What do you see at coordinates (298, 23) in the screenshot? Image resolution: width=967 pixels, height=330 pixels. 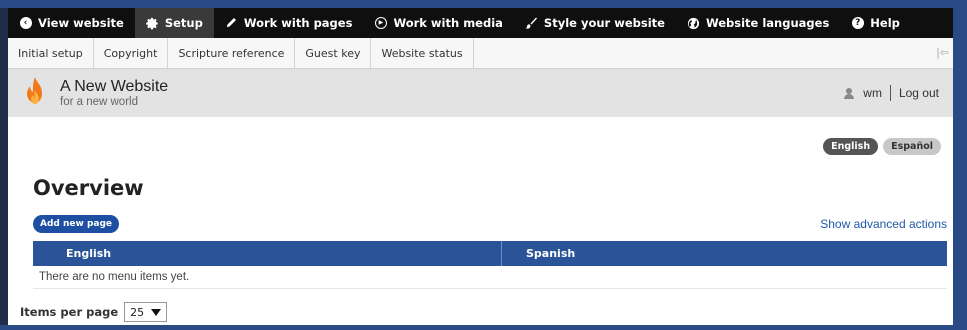 I see `admin-item-label: Work with pages` at bounding box center [298, 23].